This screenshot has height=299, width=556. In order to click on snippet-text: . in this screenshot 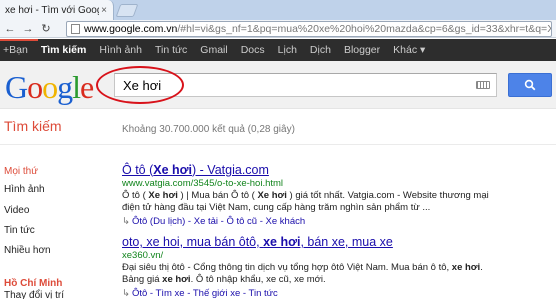, I will do `click(481, 267)`.